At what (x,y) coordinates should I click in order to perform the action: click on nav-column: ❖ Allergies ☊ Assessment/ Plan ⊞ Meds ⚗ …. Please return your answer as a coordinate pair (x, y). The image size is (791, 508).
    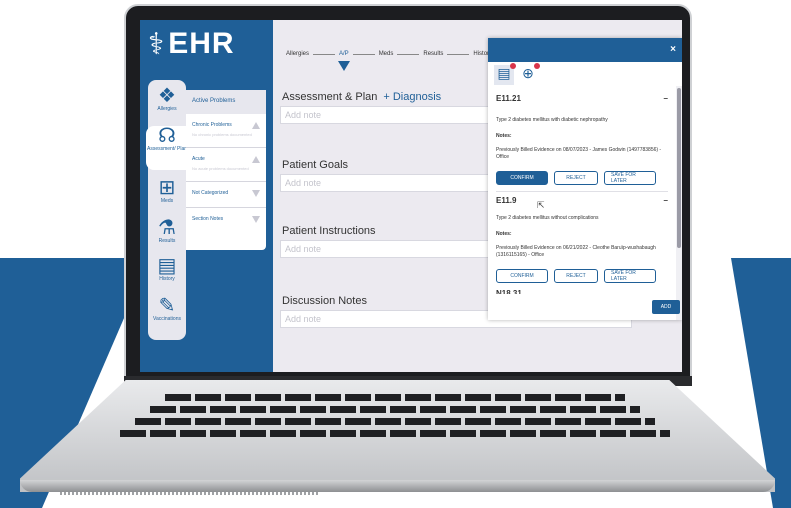
    Looking at the image, I should click on (167, 210).